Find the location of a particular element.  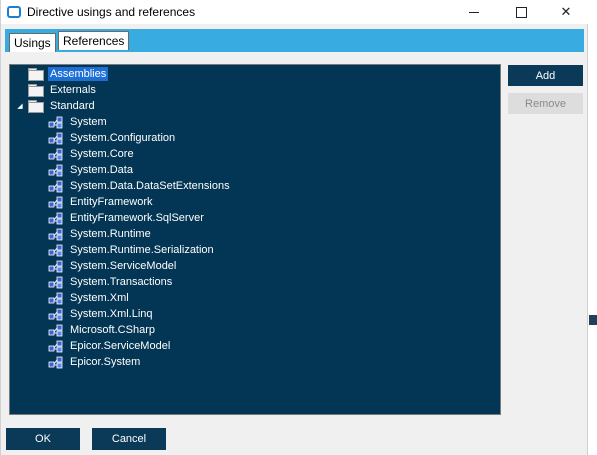

app-icon is located at coordinates (14, 12).